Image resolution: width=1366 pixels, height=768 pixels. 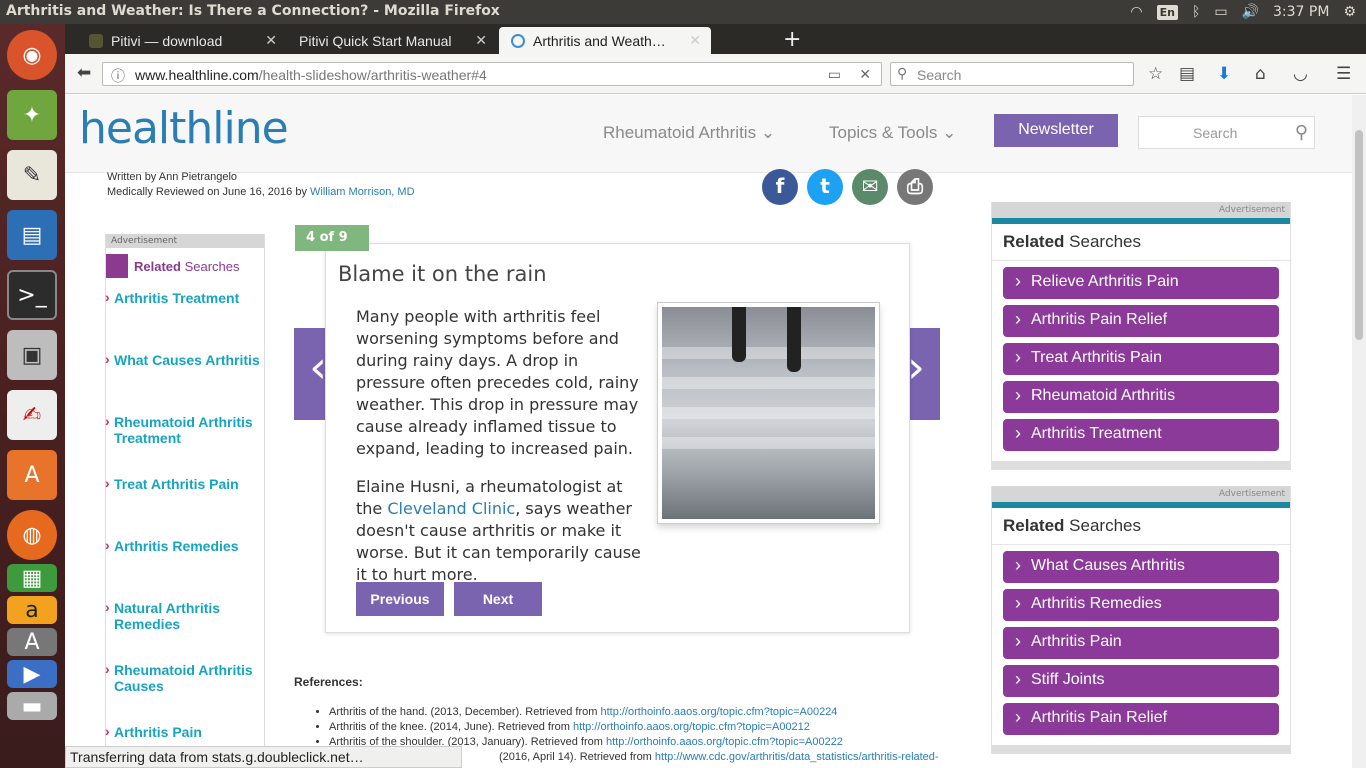 What do you see at coordinates (1141, 605) in the screenshot?
I see `related-search-button: Arthritis Remedies` at bounding box center [1141, 605].